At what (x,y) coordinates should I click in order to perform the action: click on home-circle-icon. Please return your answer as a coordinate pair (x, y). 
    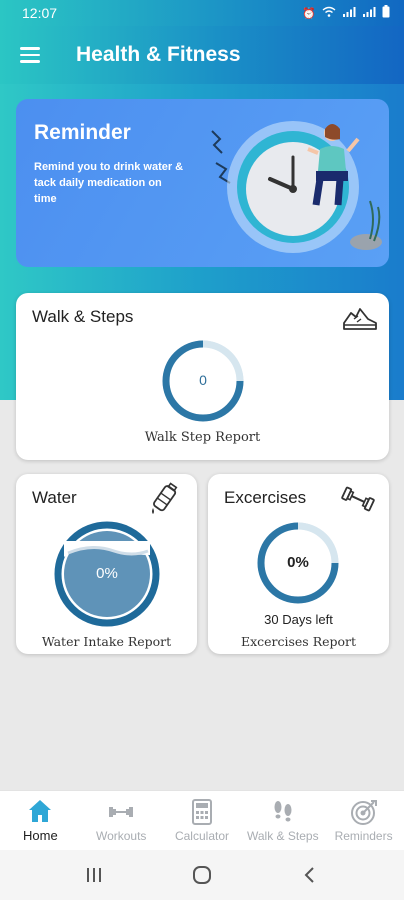
    Looking at the image, I should click on (202, 875).